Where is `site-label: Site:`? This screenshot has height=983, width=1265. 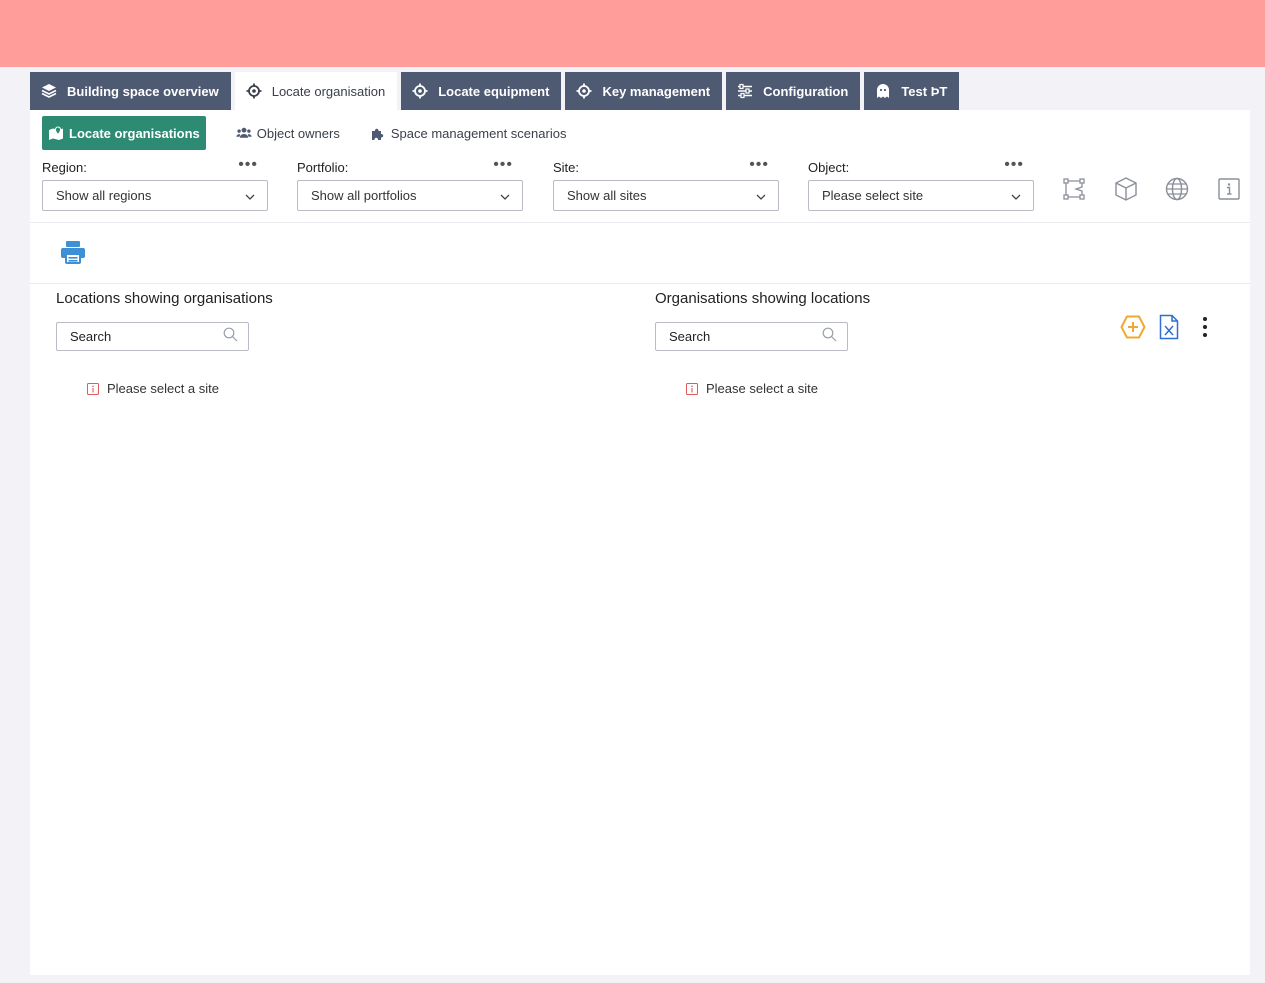 site-label: Site: is located at coordinates (566, 167).